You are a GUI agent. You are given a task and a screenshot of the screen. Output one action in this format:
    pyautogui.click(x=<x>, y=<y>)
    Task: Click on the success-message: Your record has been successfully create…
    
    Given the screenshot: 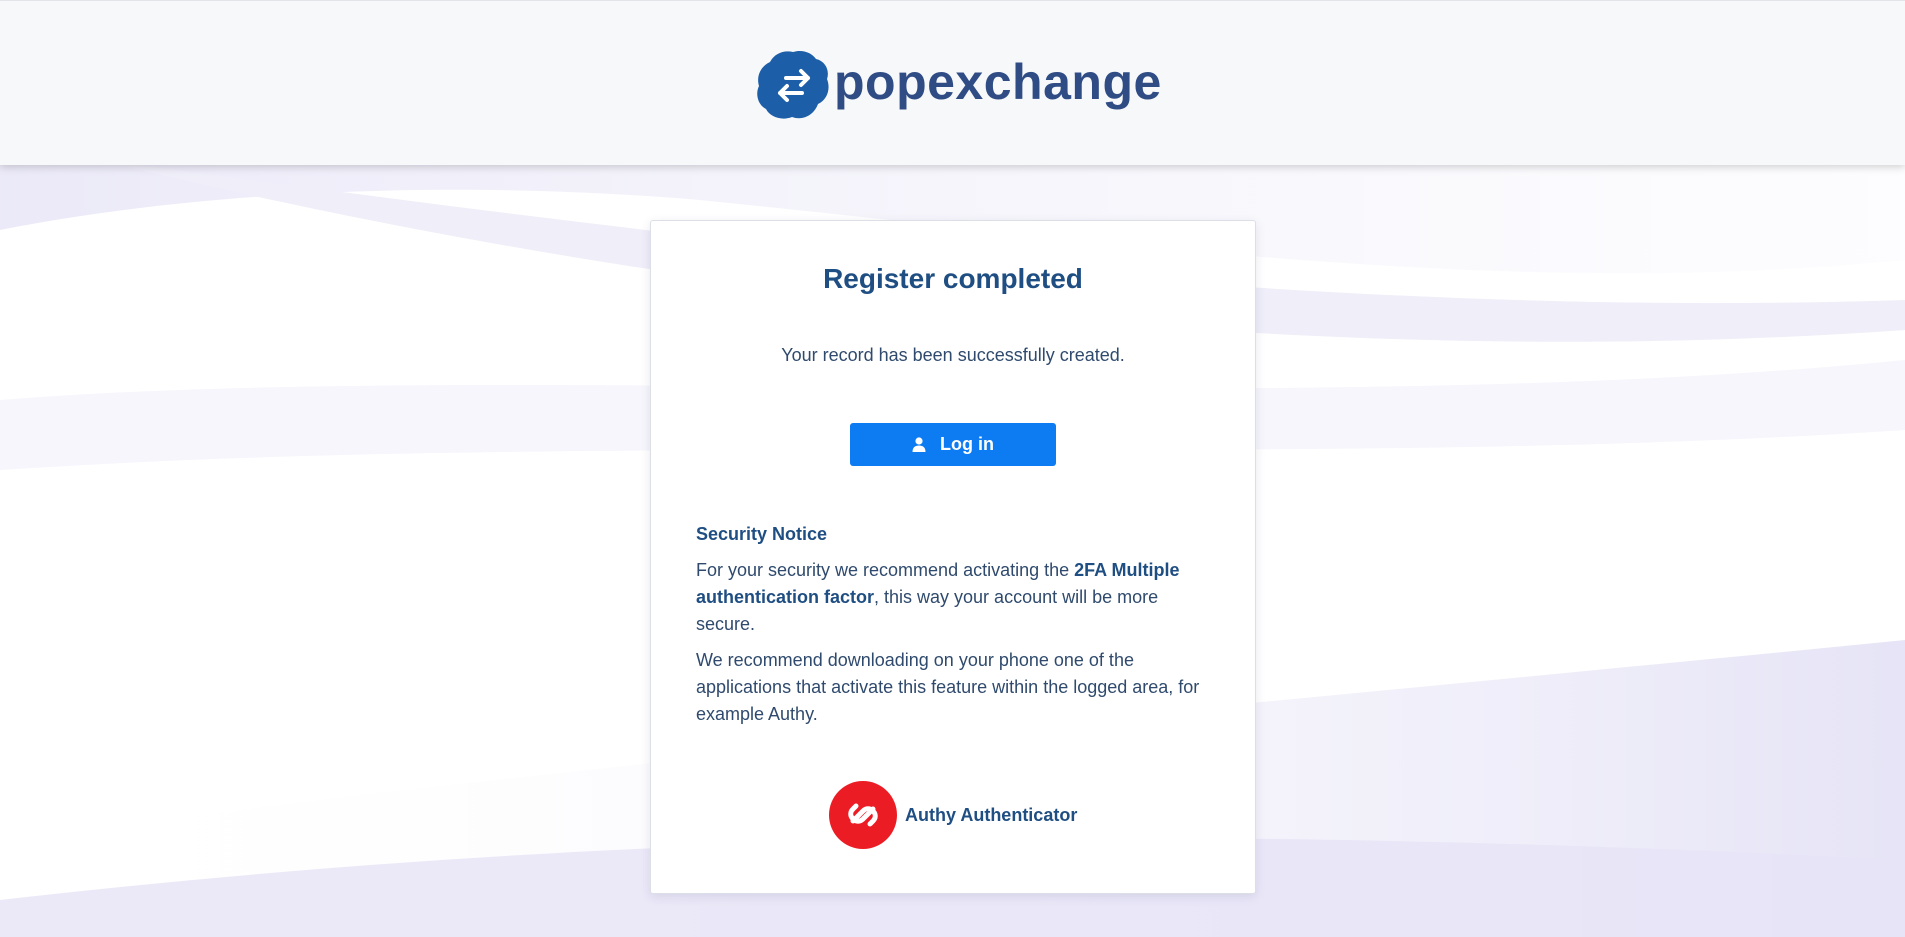 What is the action you would take?
    pyautogui.click(x=953, y=355)
    